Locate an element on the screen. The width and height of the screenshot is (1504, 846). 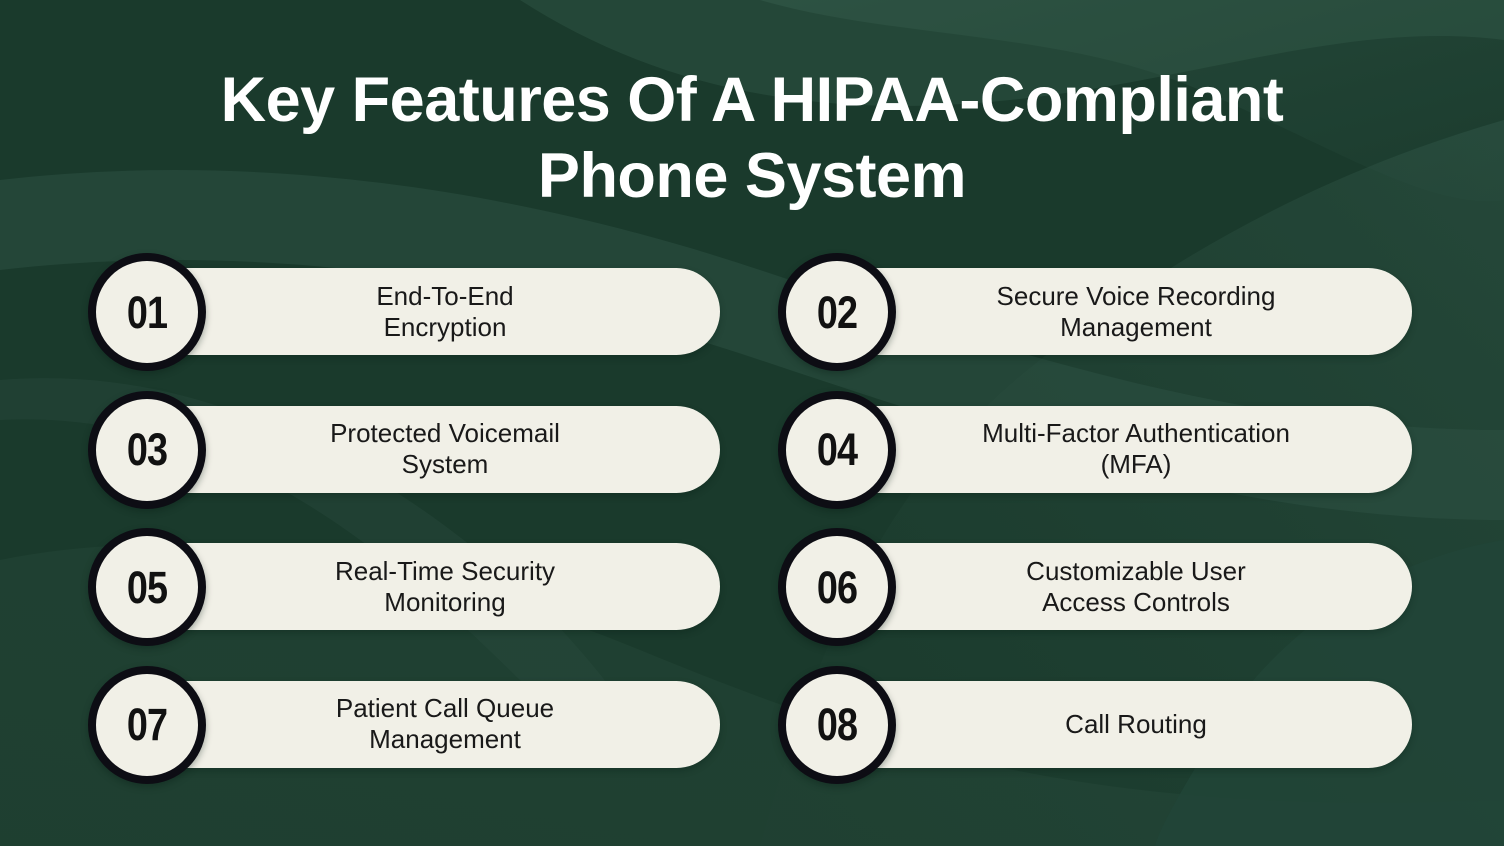
feature-item-04: Multi-Factor Authentication (MFA) 04 is located at coordinates (1095, 449).